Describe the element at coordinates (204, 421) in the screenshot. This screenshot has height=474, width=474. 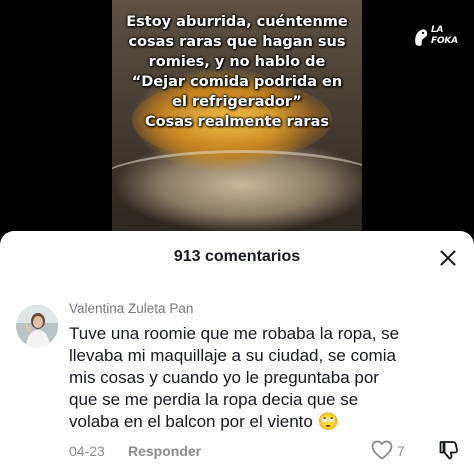
I see `comment-line: volaba en el balcon por el viento 🙄` at that location.